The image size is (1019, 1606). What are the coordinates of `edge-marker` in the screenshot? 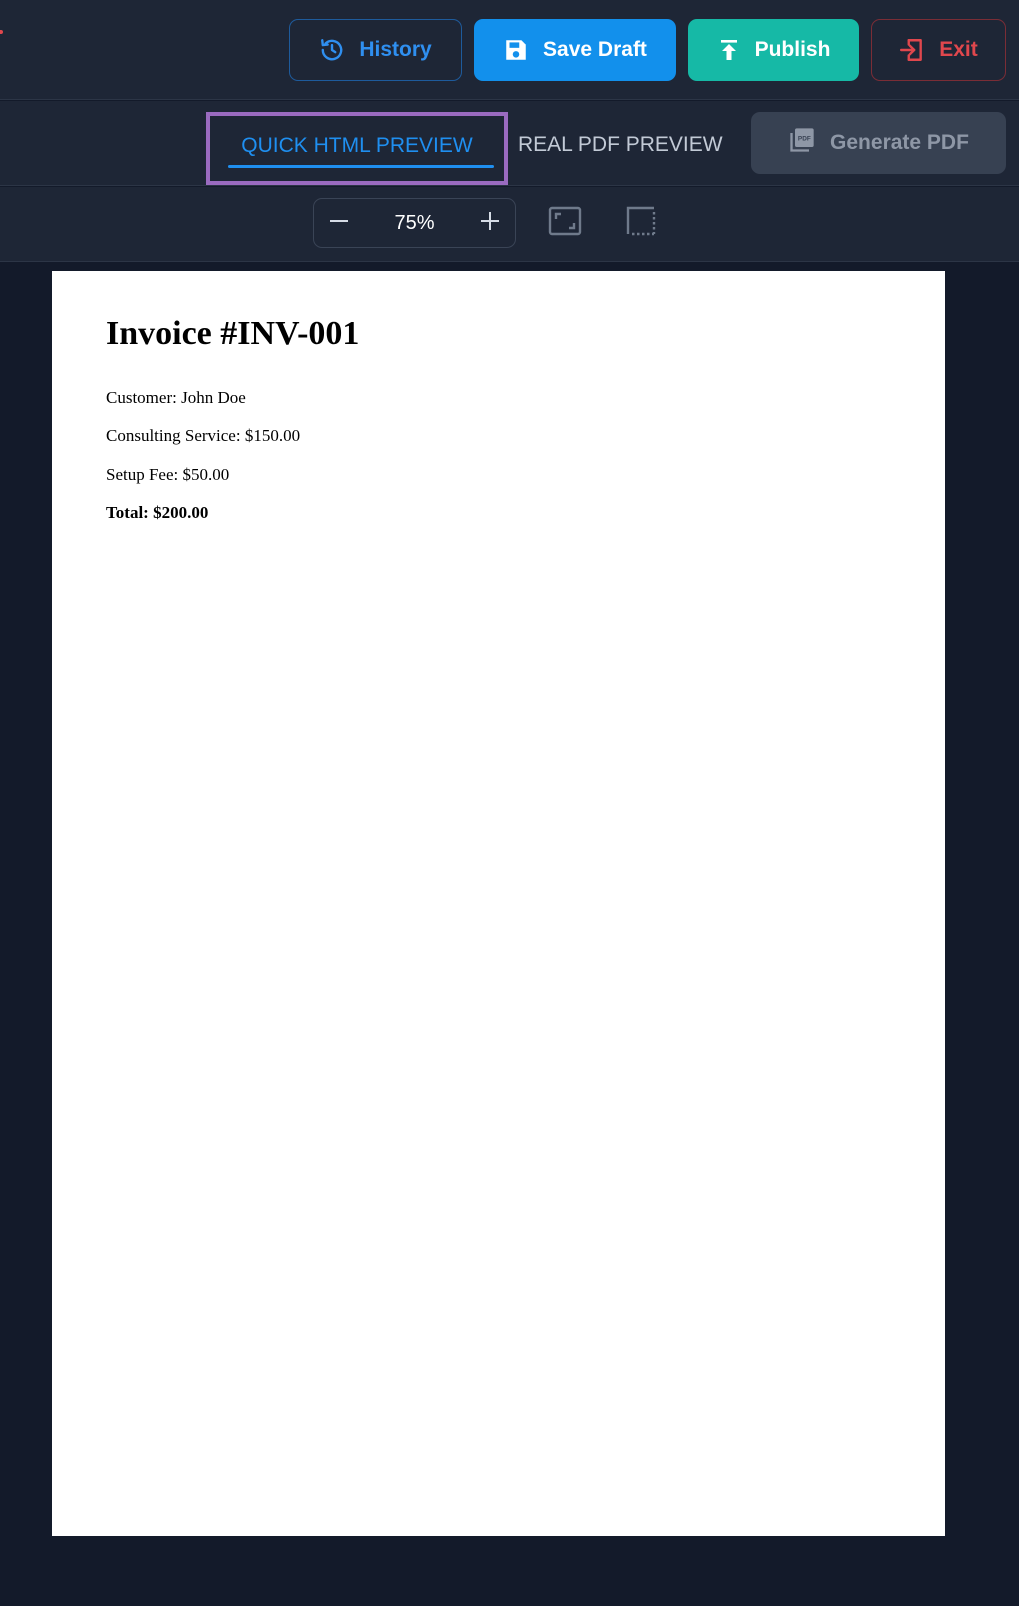 It's located at (1, 32).